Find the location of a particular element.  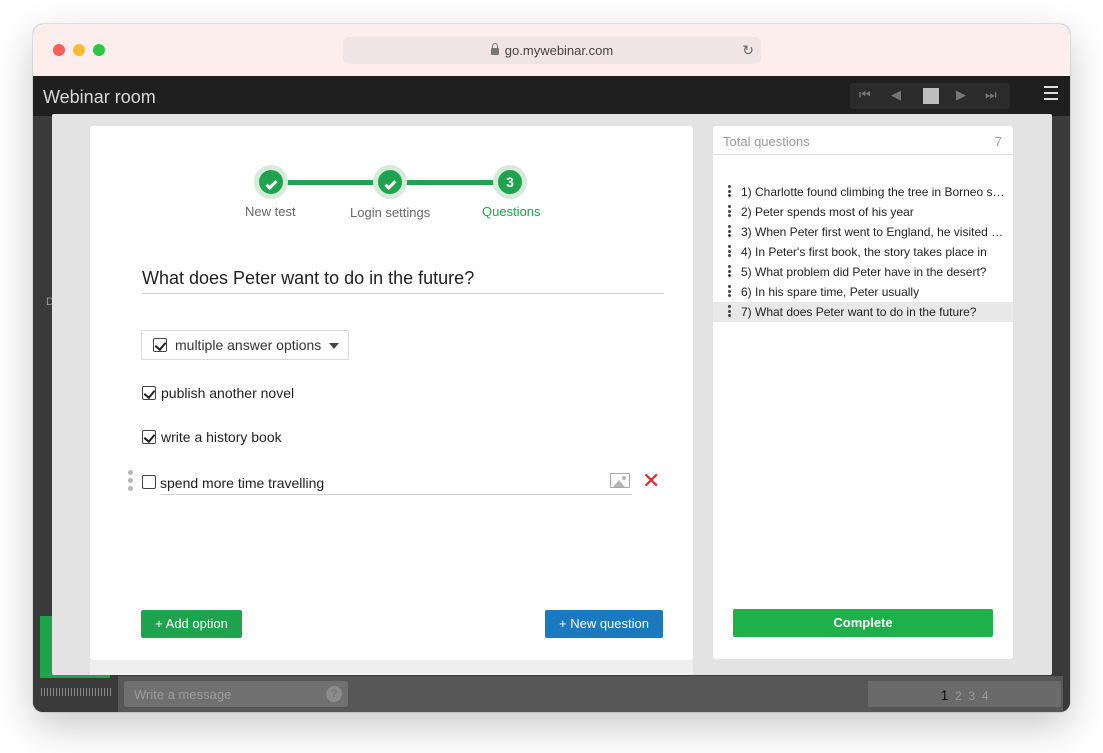

new-question-button: + New question is located at coordinates (604, 624).